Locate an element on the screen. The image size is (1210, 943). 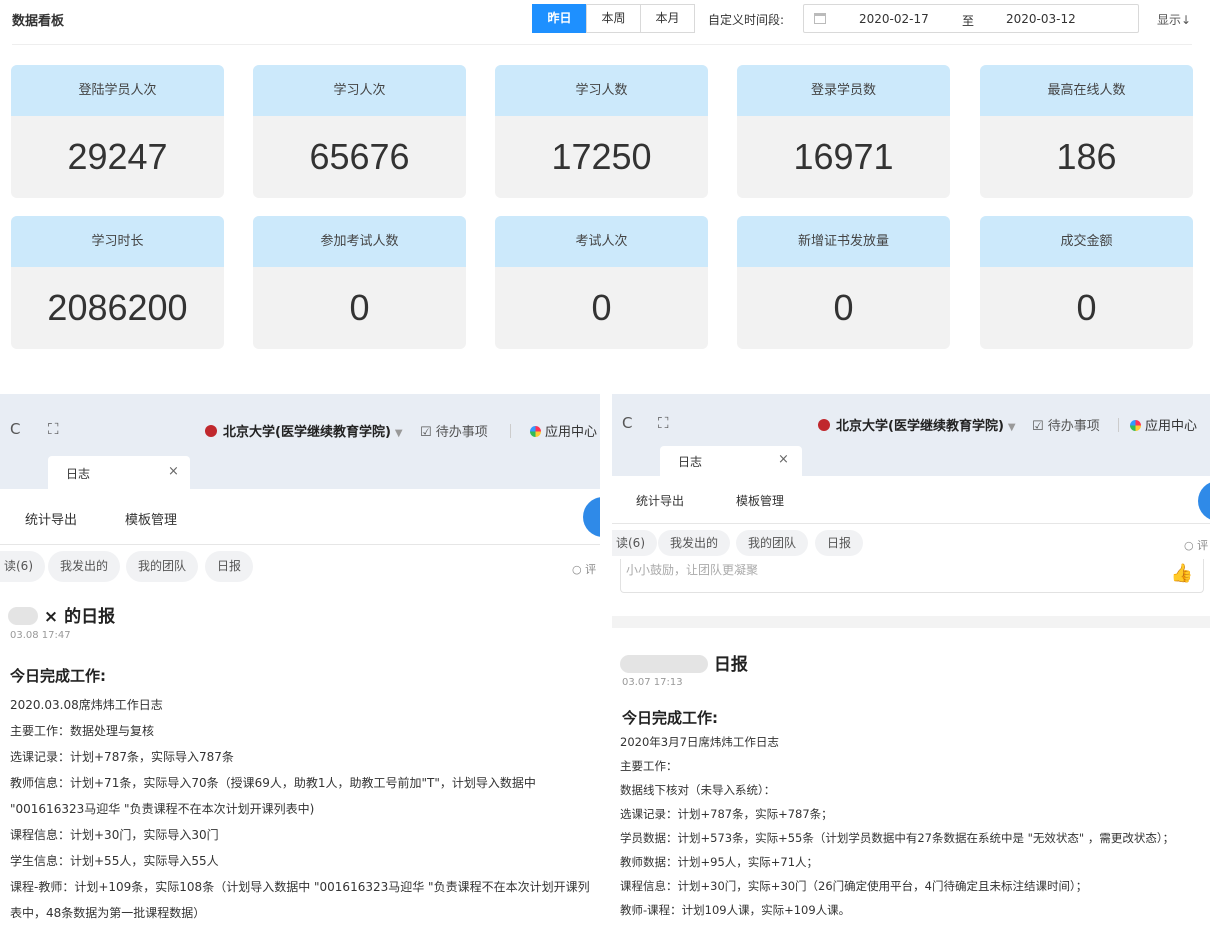
report-line: 课程信息：计划+30门，实际导入30门 is located at coordinates (114, 835).